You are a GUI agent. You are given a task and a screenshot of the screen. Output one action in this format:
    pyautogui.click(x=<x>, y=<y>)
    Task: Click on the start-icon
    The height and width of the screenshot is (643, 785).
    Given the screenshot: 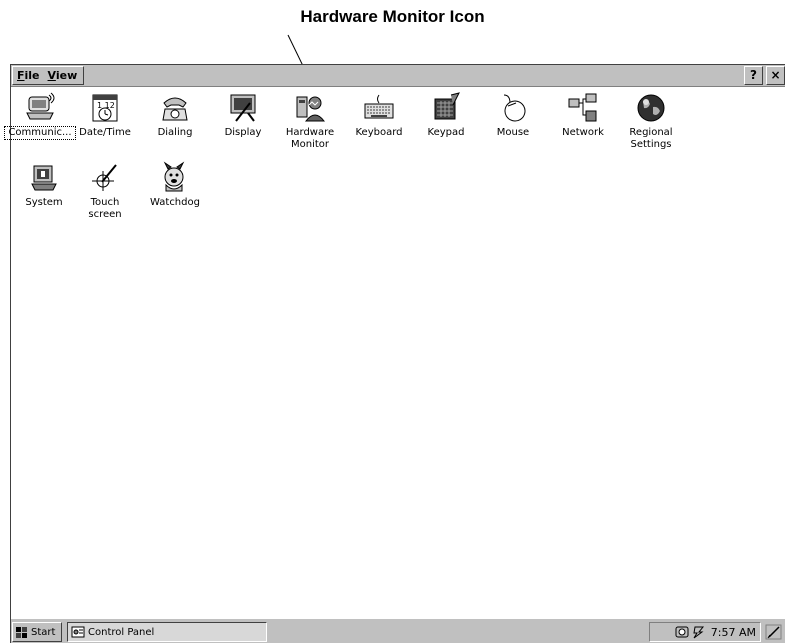 What is the action you would take?
    pyautogui.click(x=21, y=632)
    